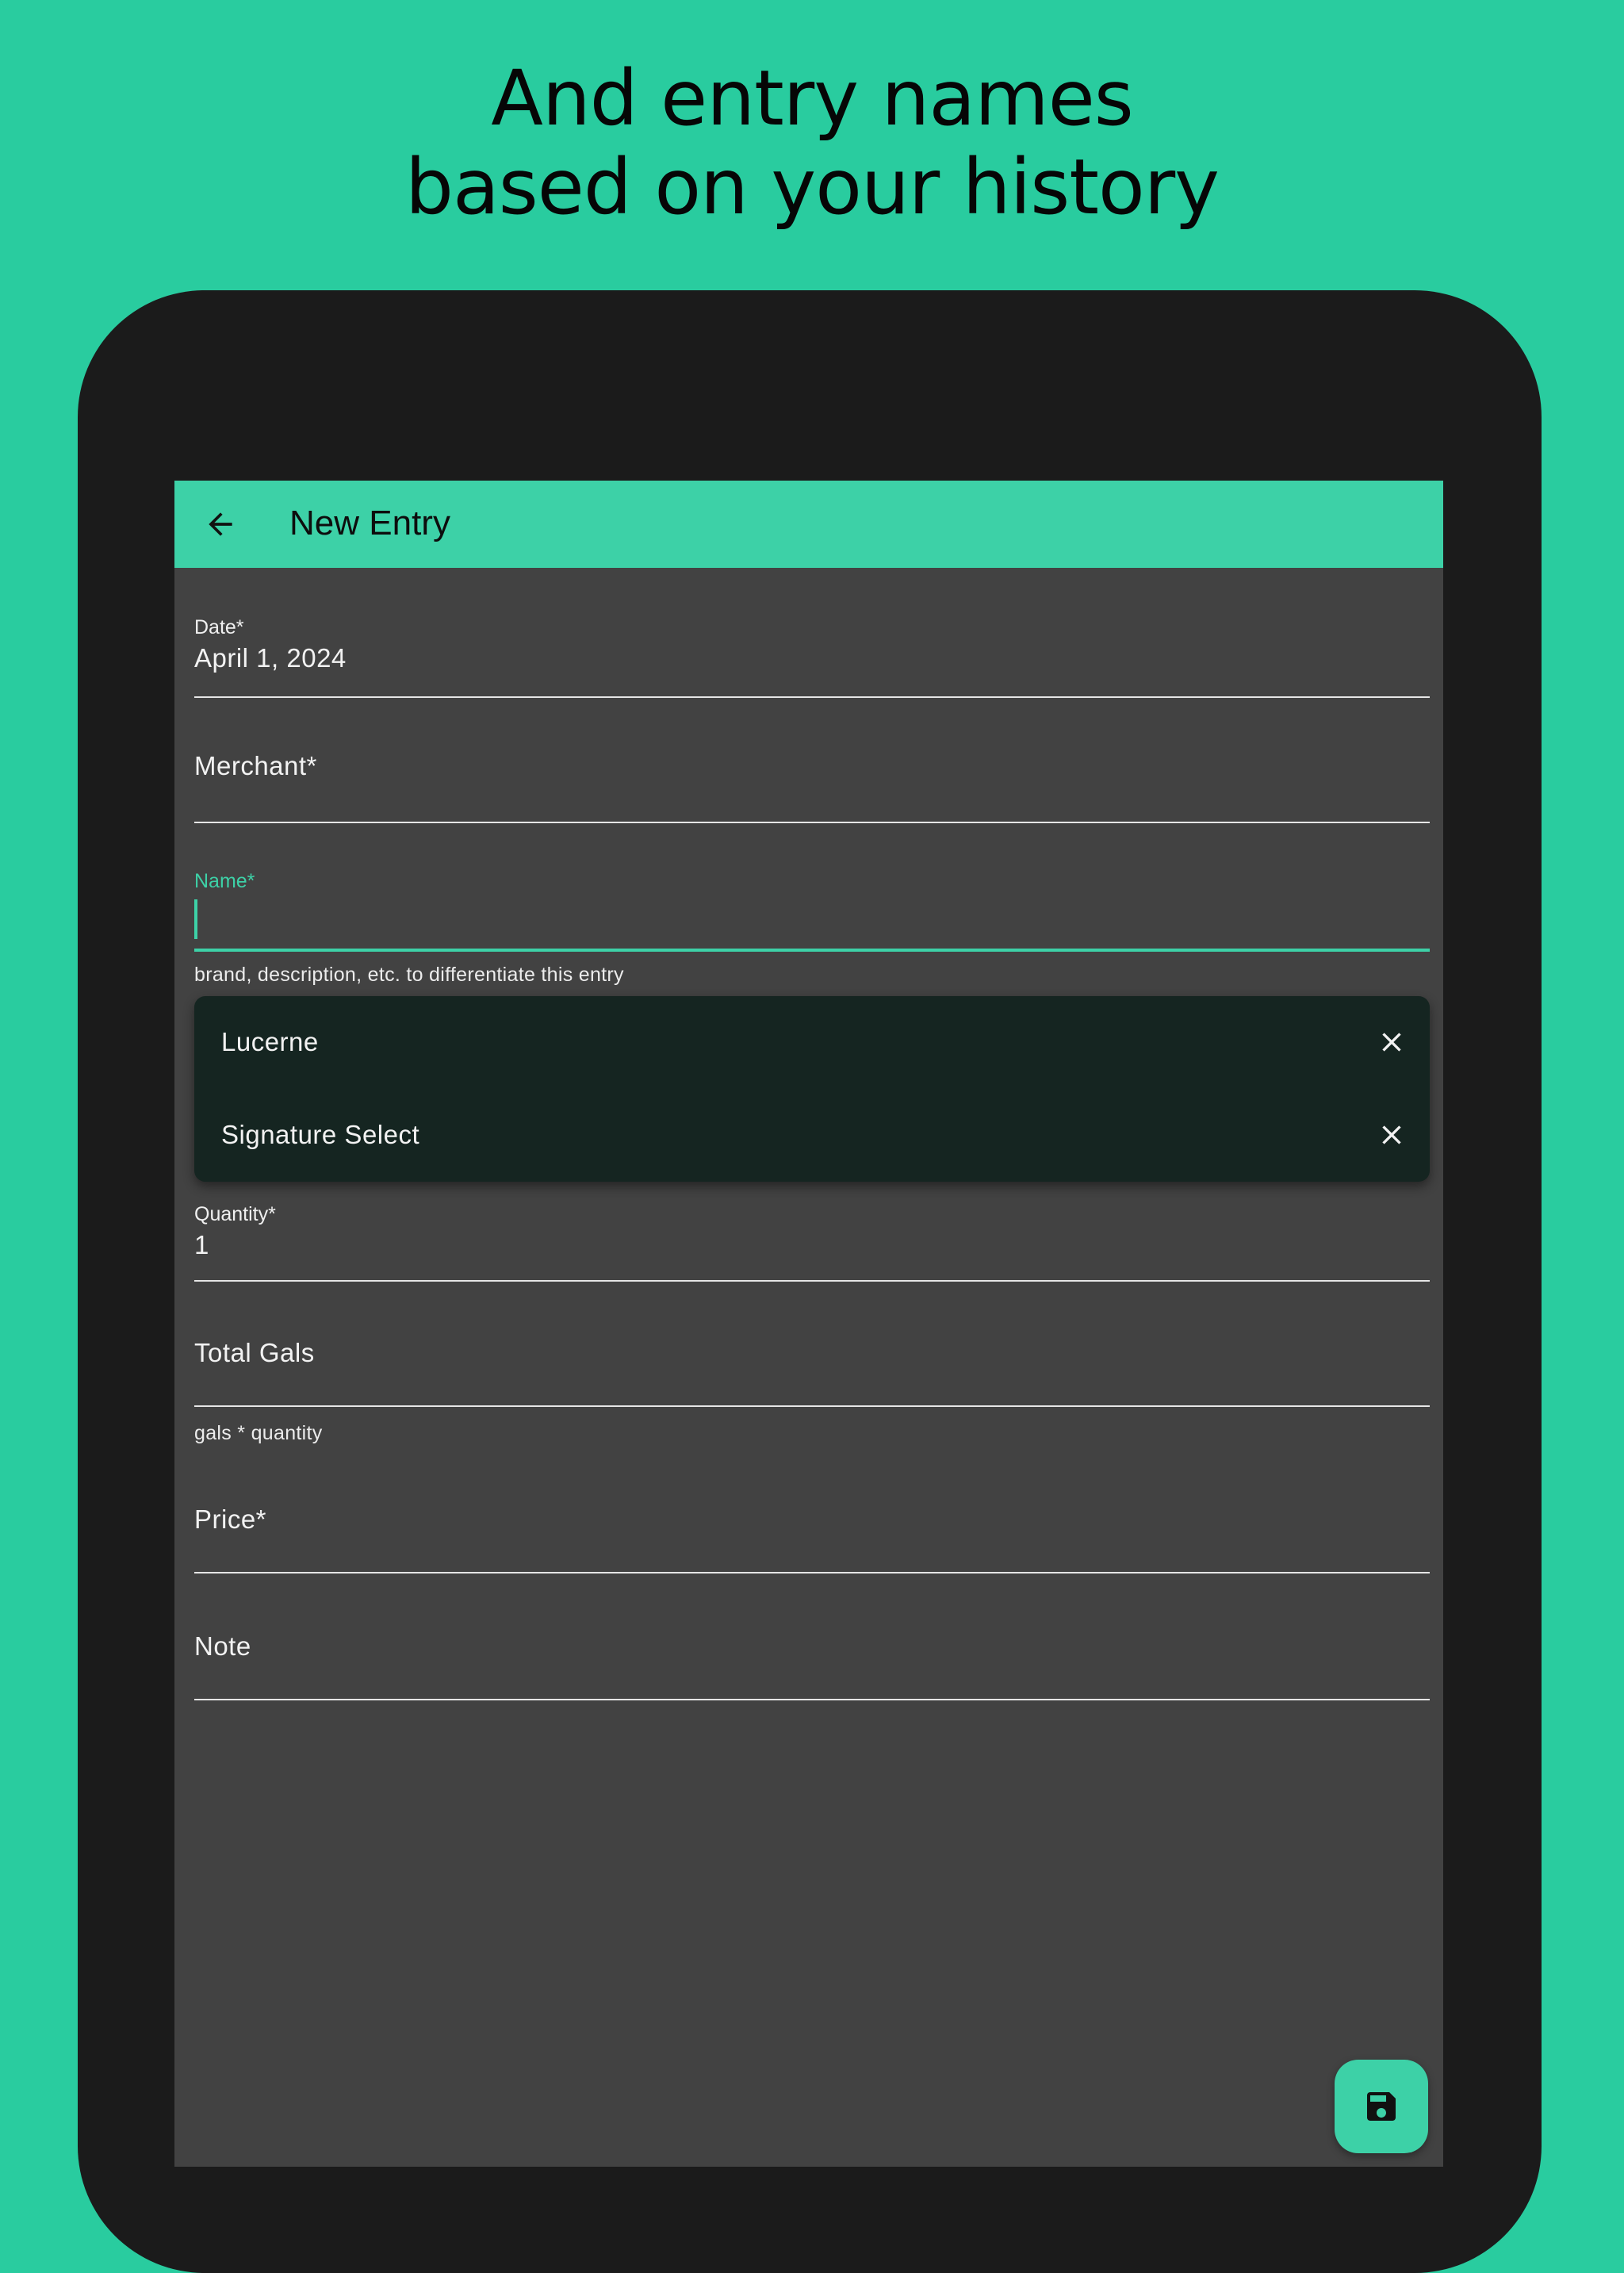 The height and width of the screenshot is (2273, 1624). I want to click on note-field: Note, so click(812, 1654).